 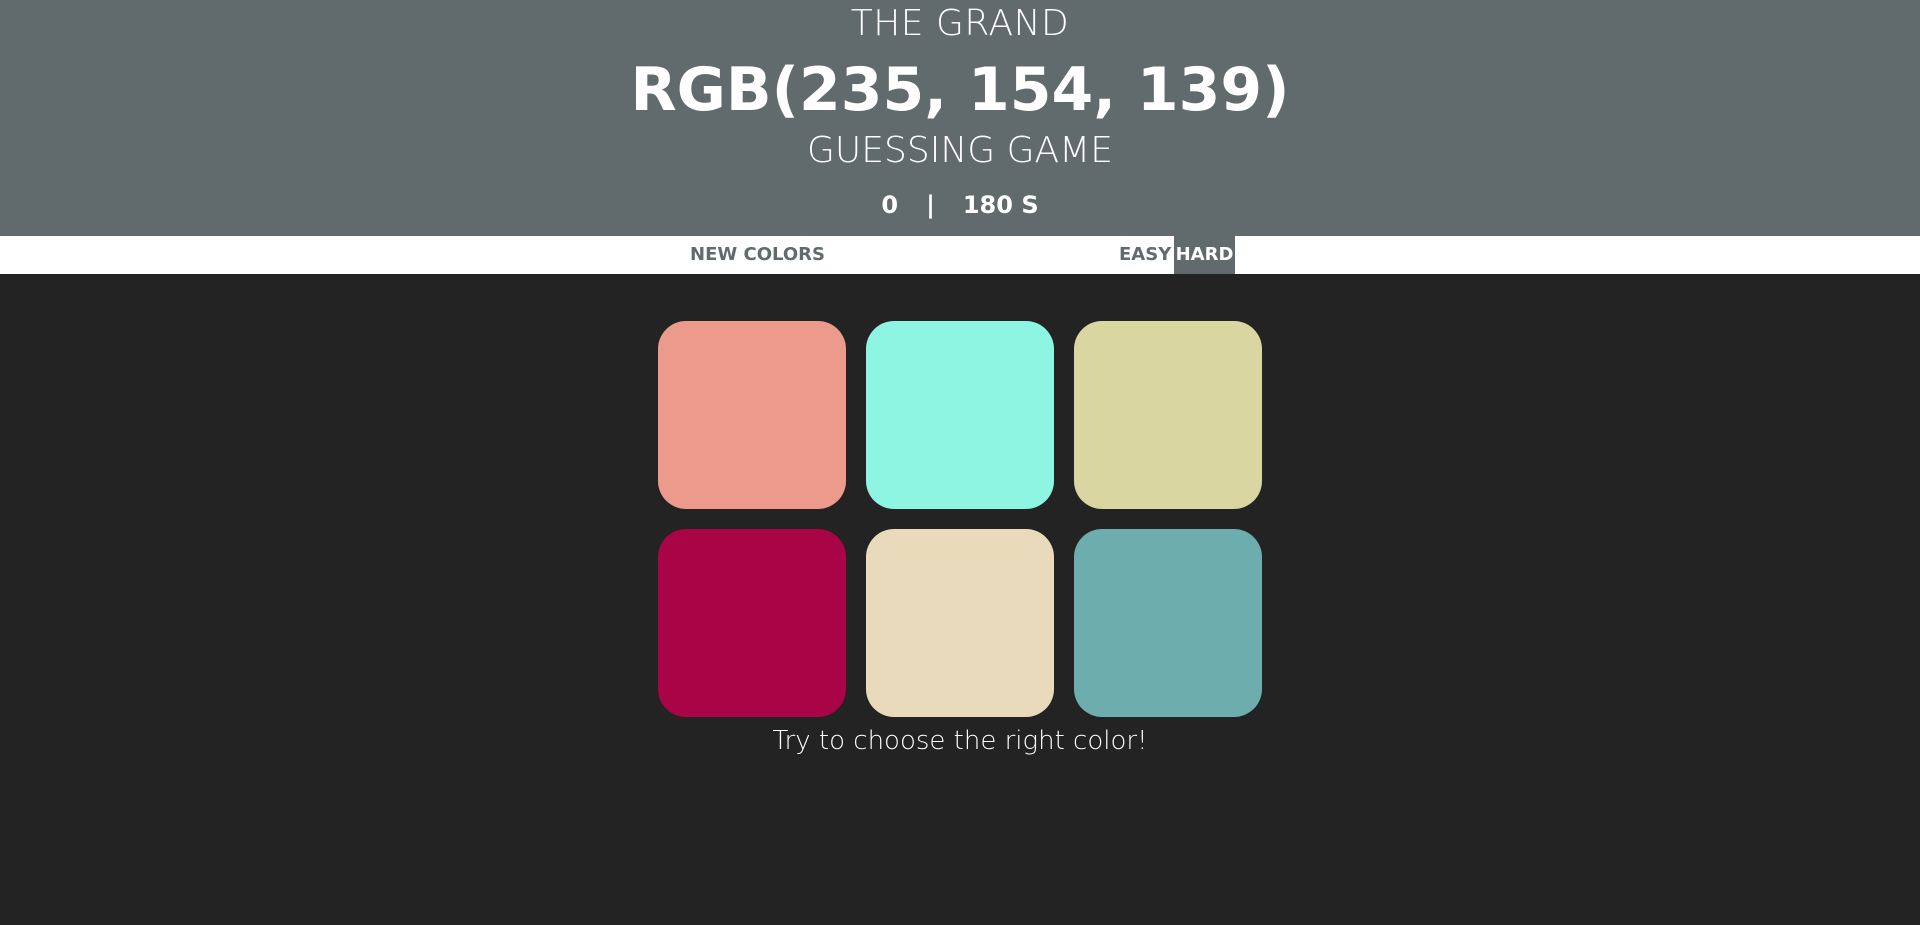 What do you see at coordinates (960, 90) in the screenshot?
I see `rgb-display: RGB(235, 154, 139)` at bounding box center [960, 90].